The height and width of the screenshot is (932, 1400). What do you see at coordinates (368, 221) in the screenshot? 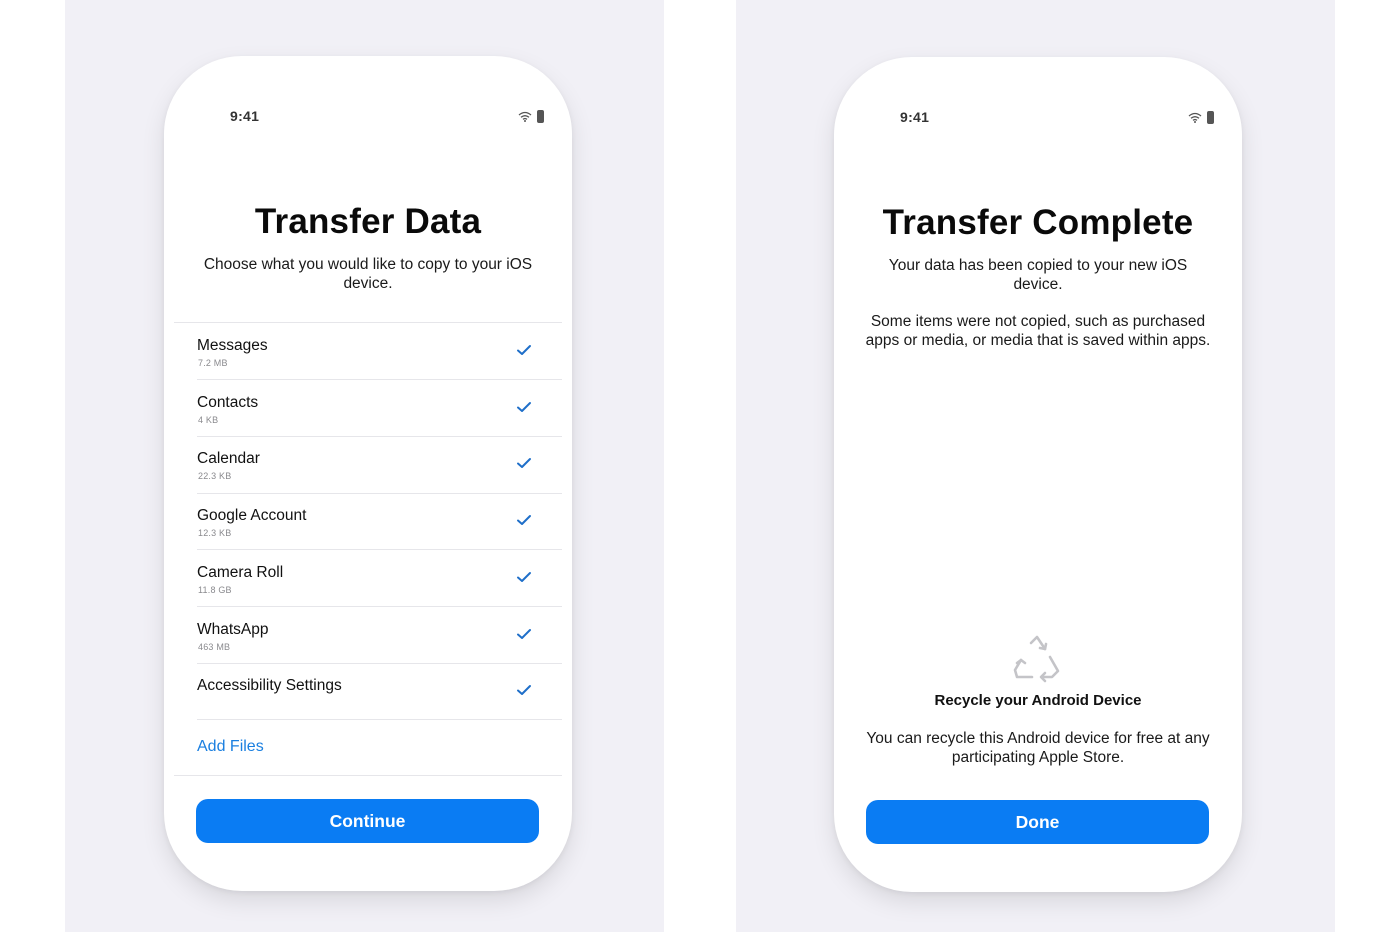
I see `page-title: Transfer Data` at bounding box center [368, 221].